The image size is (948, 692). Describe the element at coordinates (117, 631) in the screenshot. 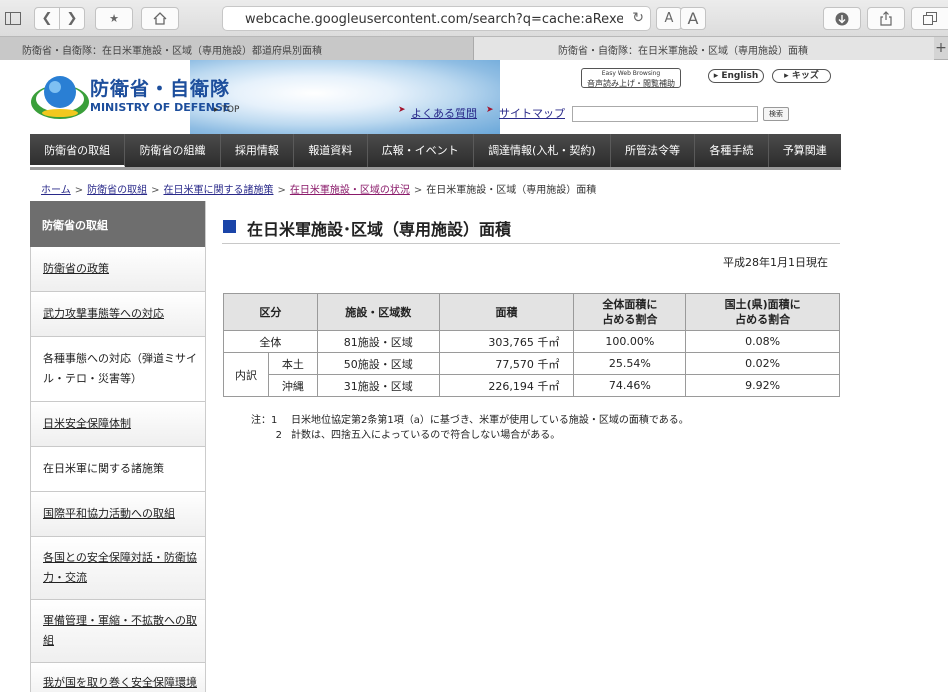

I see `sidebar-item-arms-control: 軍備管理・軍縮・不拡散への取組` at that location.